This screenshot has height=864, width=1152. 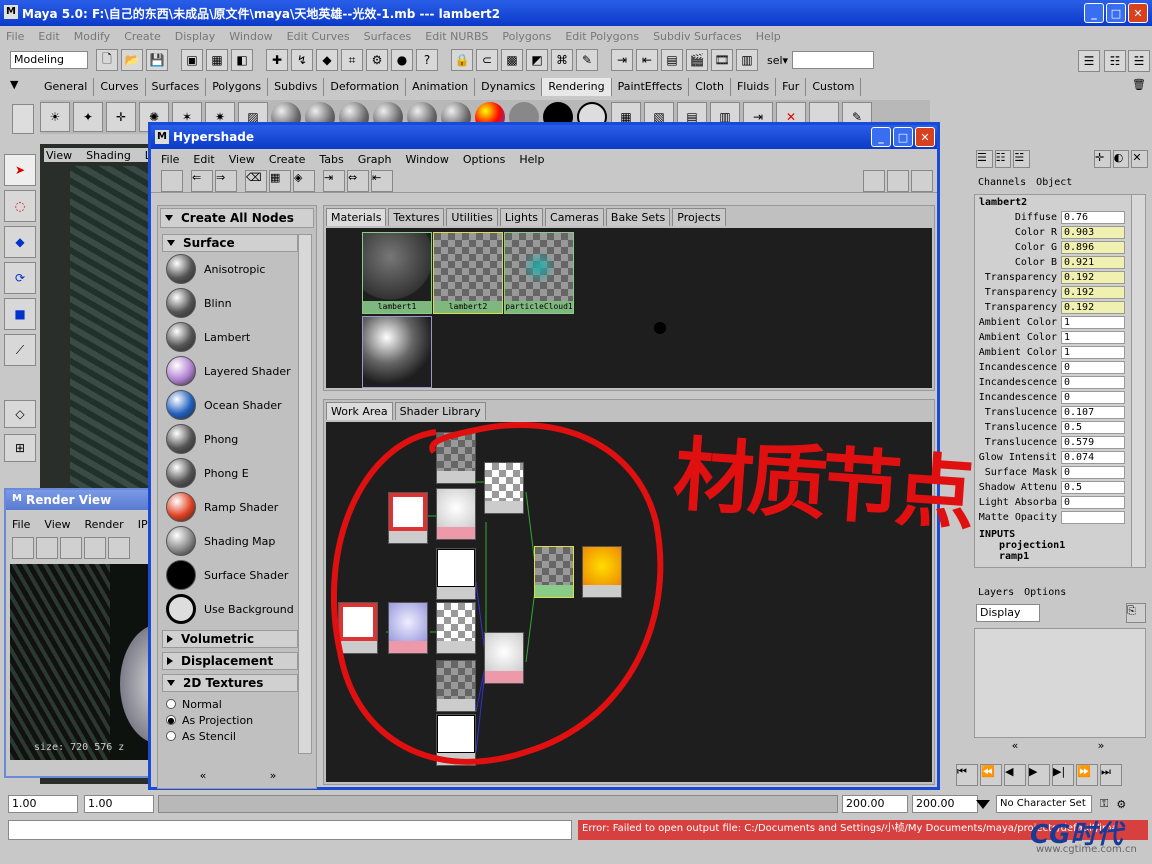 I want to click on object-menu: Object, so click(x=1054, y=182).